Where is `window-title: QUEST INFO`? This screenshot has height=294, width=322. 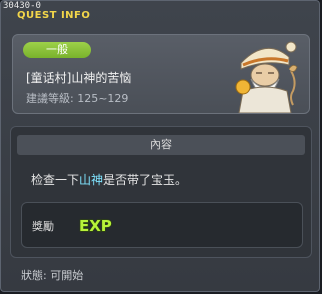 window-title: QUEST INFO is located at coordinates (54, 15).